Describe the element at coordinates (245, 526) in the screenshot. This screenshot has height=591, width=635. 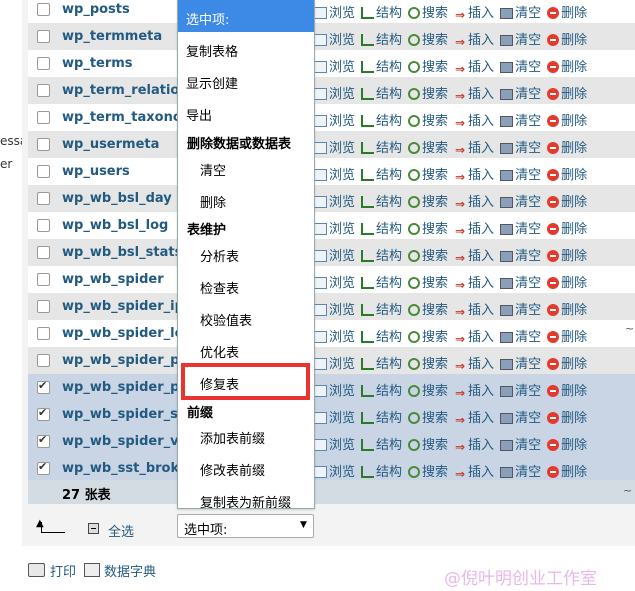
I see `with-selected-select: 选中项: ▼` at that location.